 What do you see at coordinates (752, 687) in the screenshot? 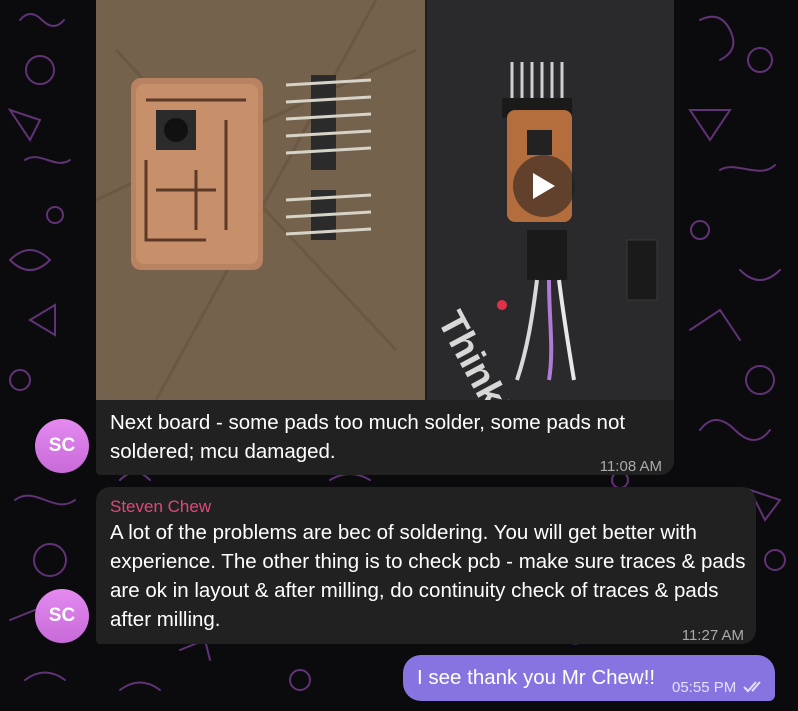
I see `double-check-icon` at bounding box center [752, 687].